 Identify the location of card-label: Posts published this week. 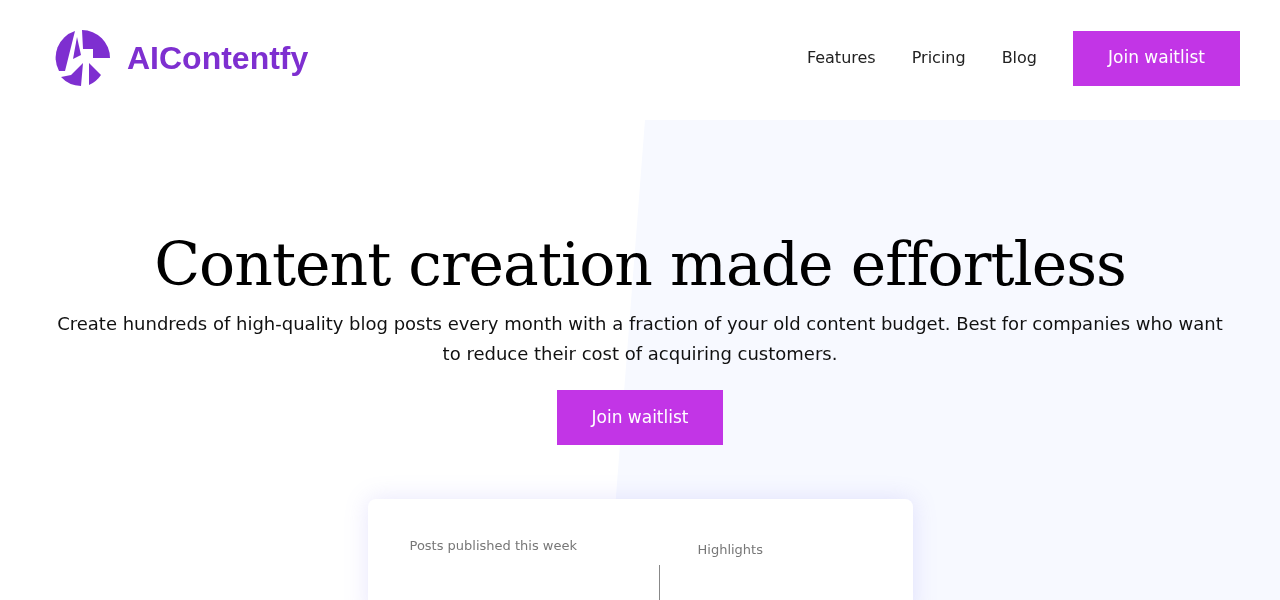
(493, 545).